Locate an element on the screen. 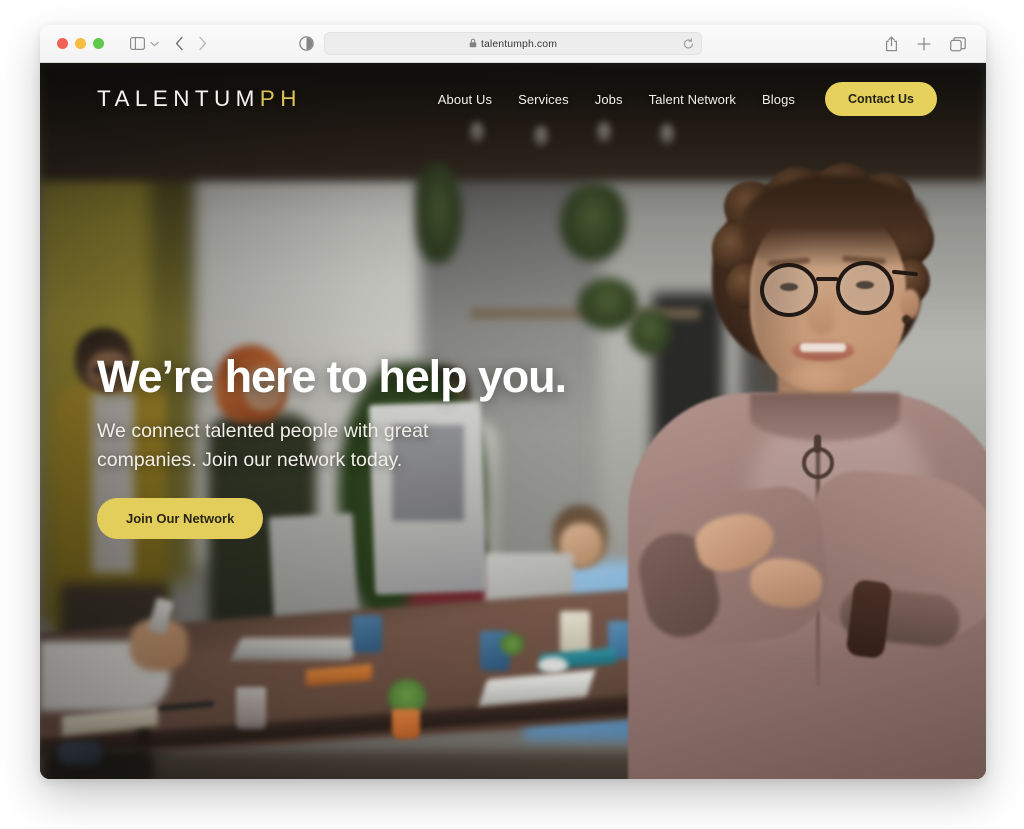 Image resolution: width=1024 pixels, height=829 pixels. eyeglasses-bridge is located at coordinates (827, 279).